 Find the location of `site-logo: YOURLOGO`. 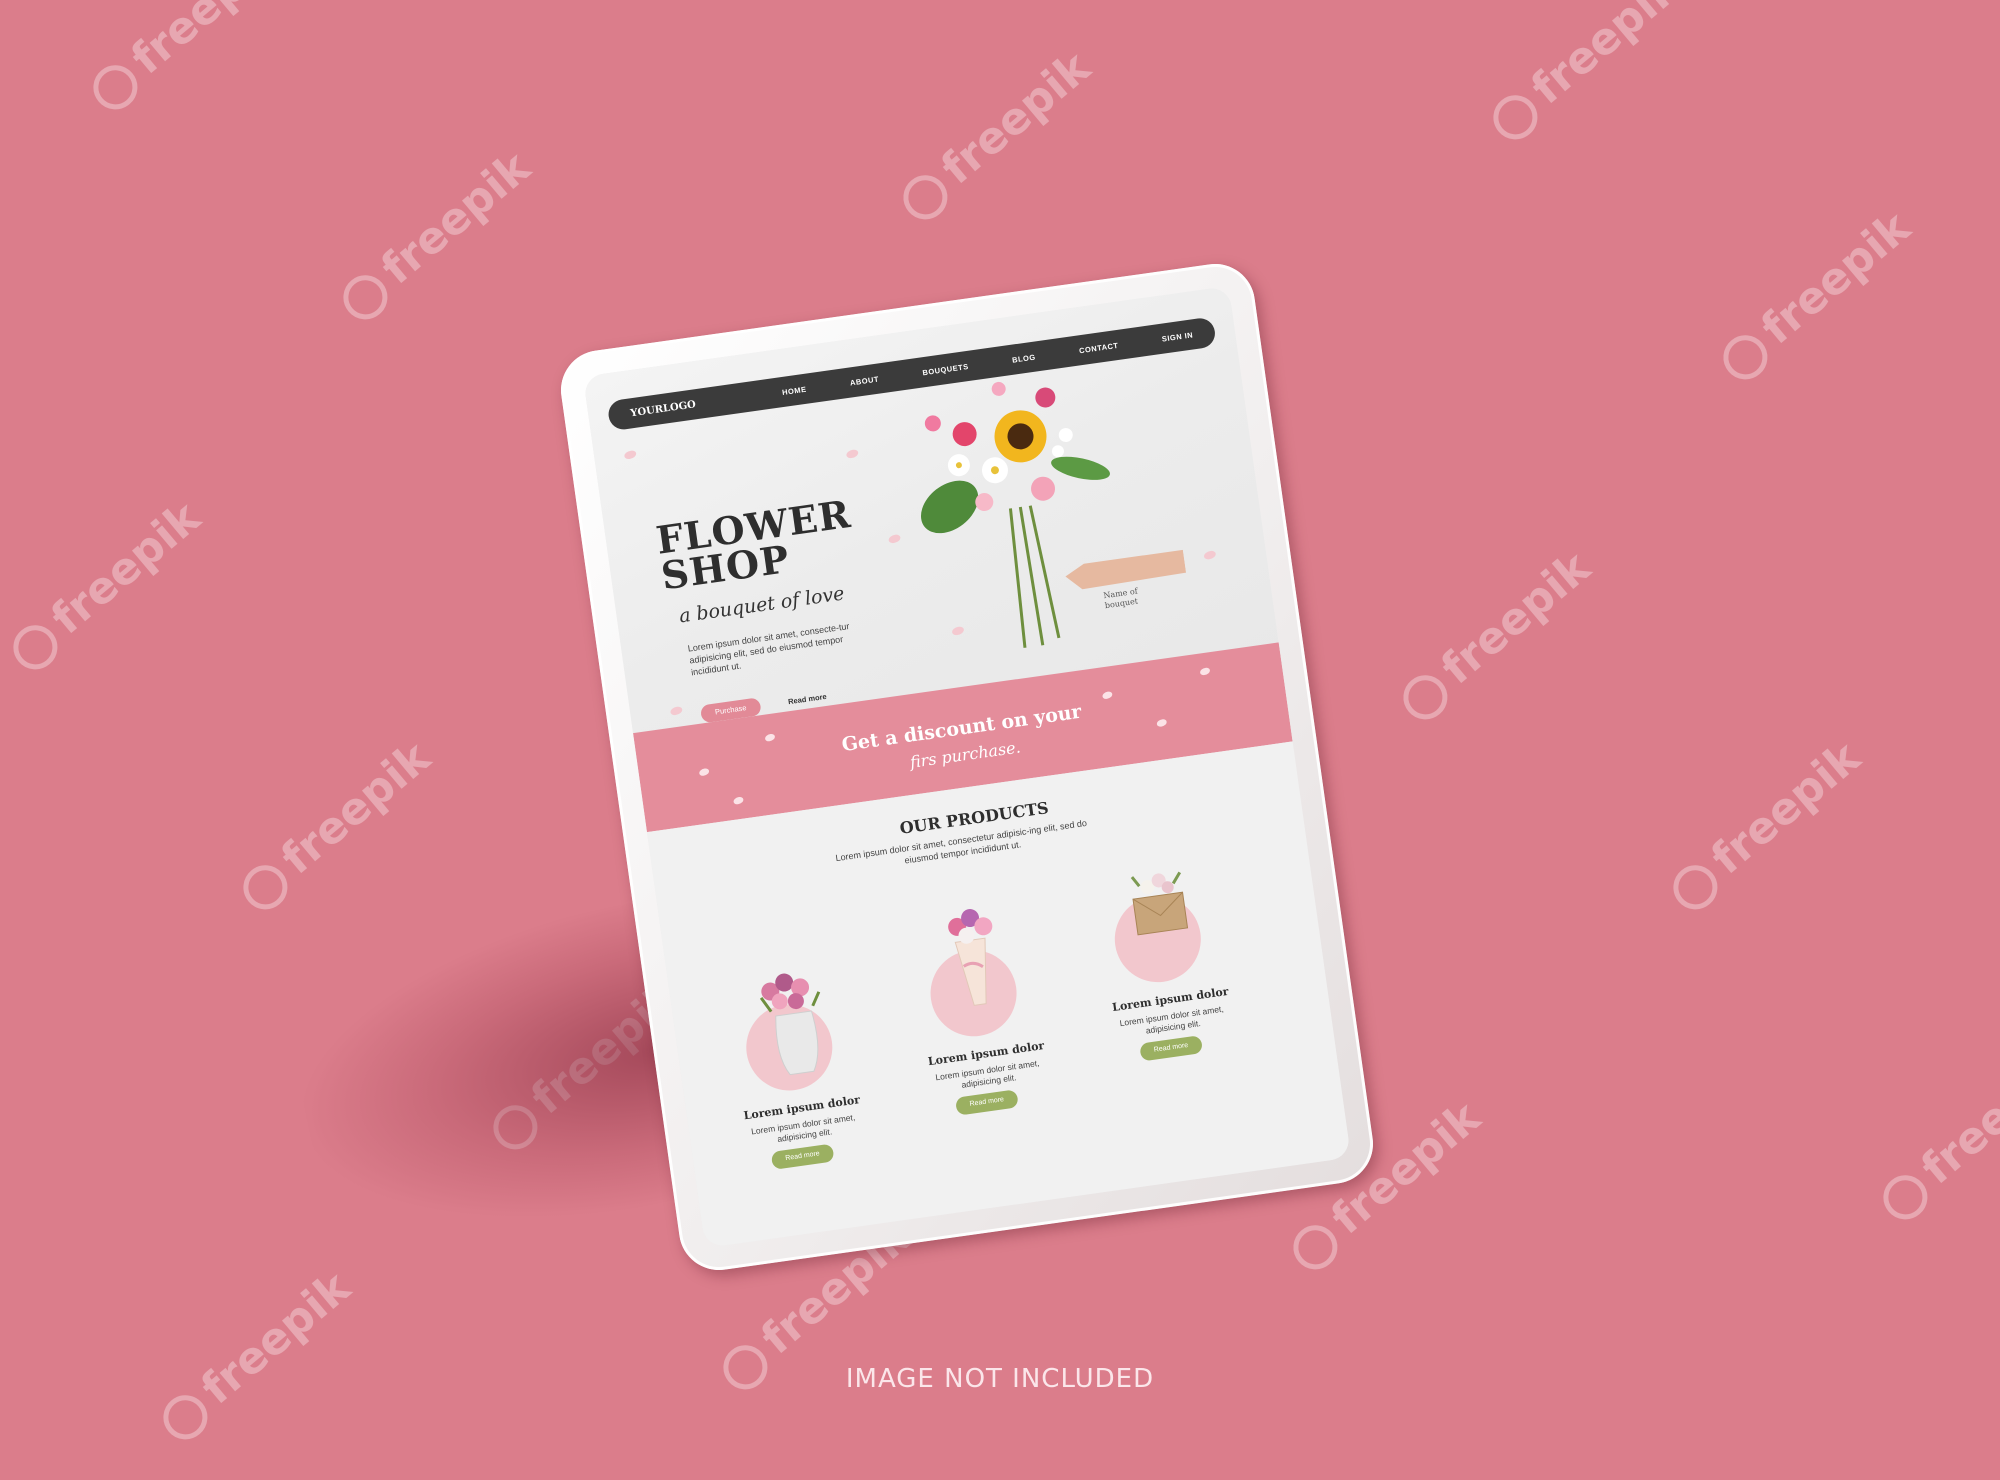

site-logo: YOURLOGO is located at coordinates (663, 409).